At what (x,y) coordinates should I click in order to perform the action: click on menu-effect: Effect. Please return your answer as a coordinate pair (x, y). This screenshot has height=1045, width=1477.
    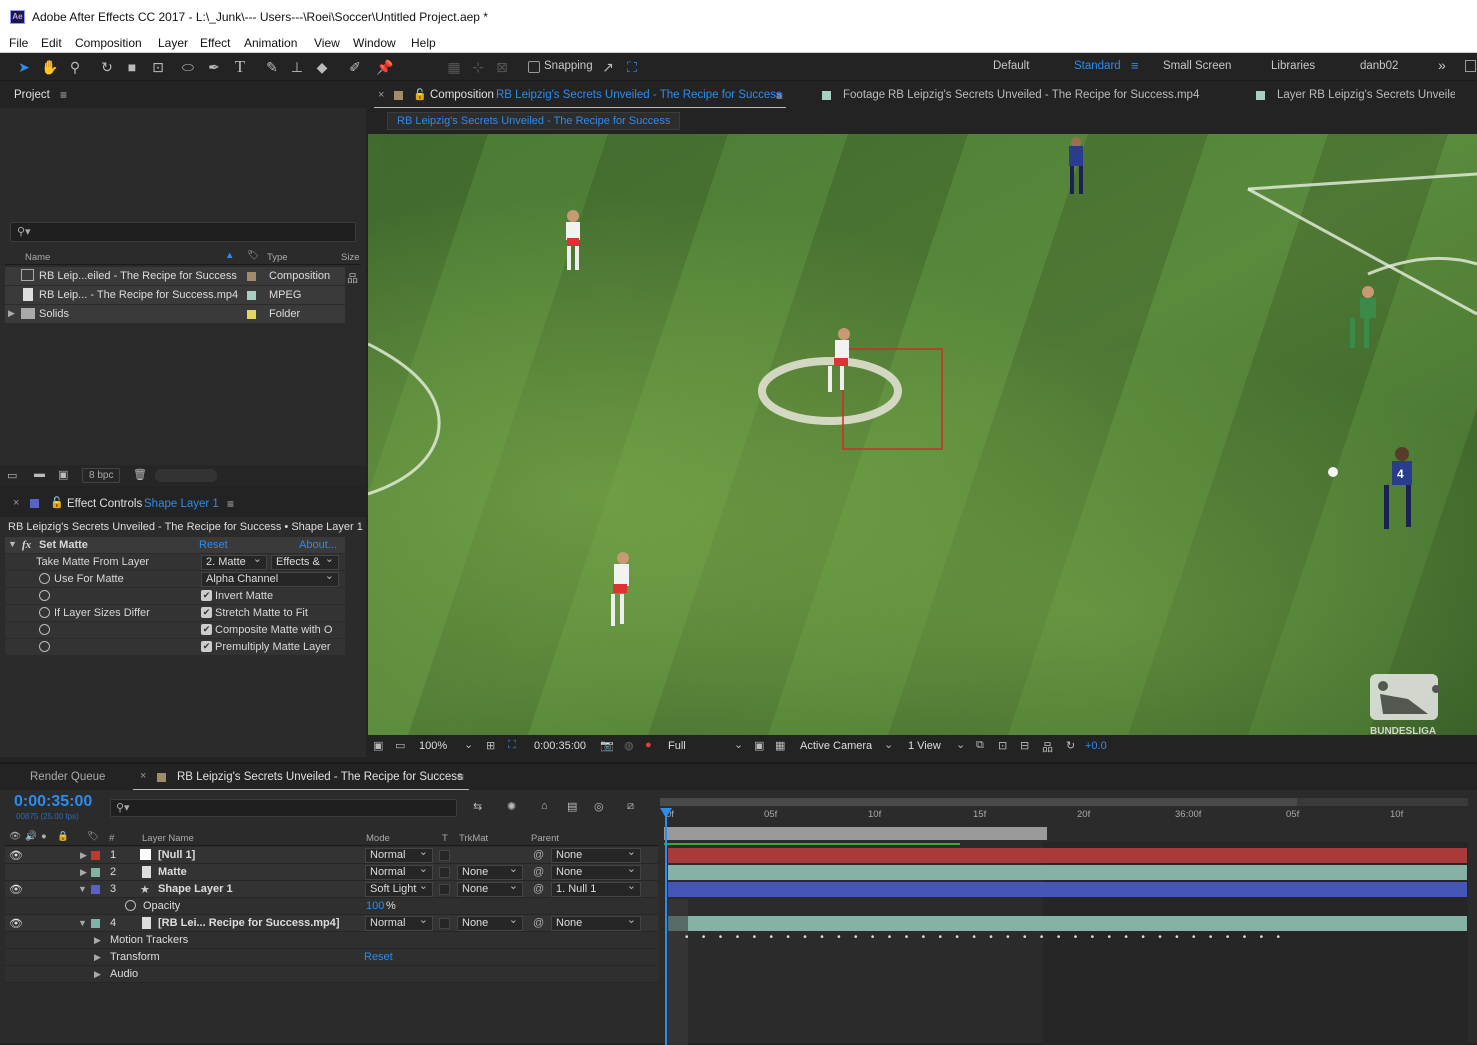
    Looking at the image, I should click on (215, 43).